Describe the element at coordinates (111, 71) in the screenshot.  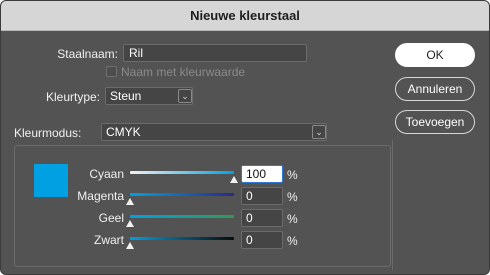
I see `name-with-value-checkbox` at that location.